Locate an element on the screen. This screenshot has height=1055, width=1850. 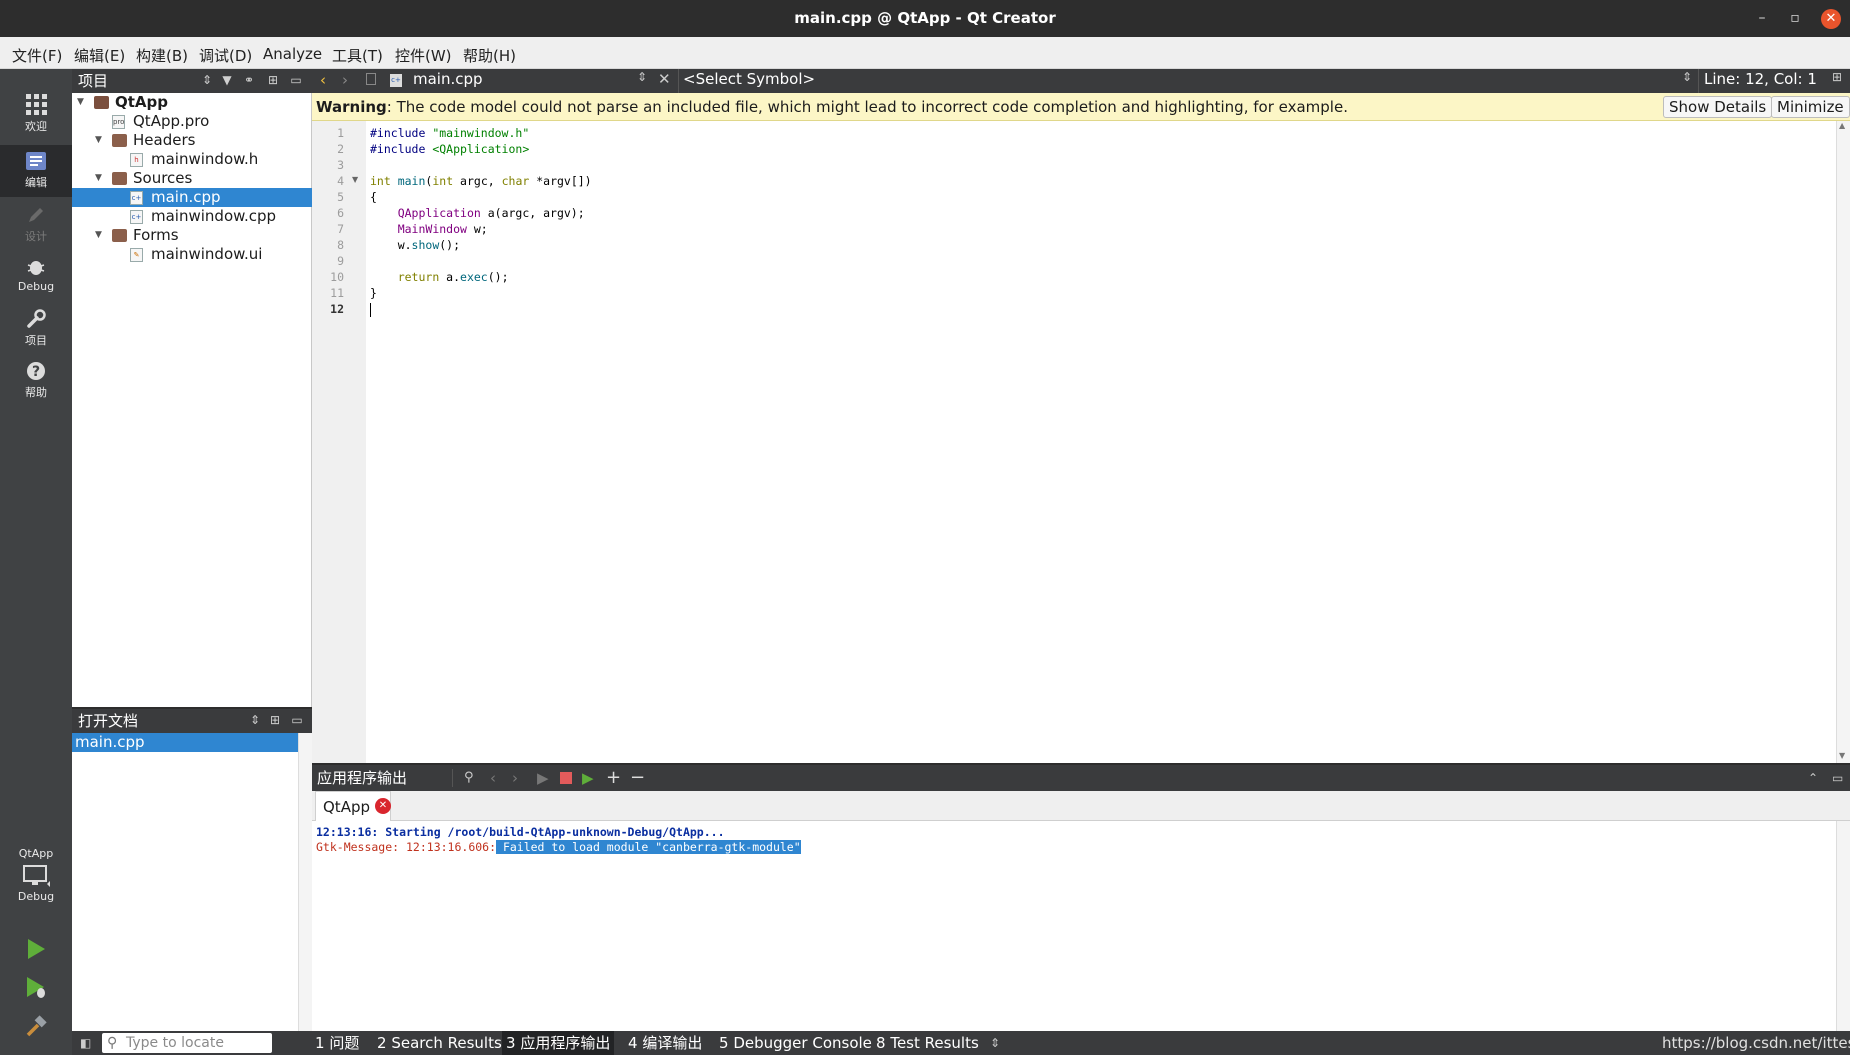
mode-design: 设计 is located at coordinates (36, 229).